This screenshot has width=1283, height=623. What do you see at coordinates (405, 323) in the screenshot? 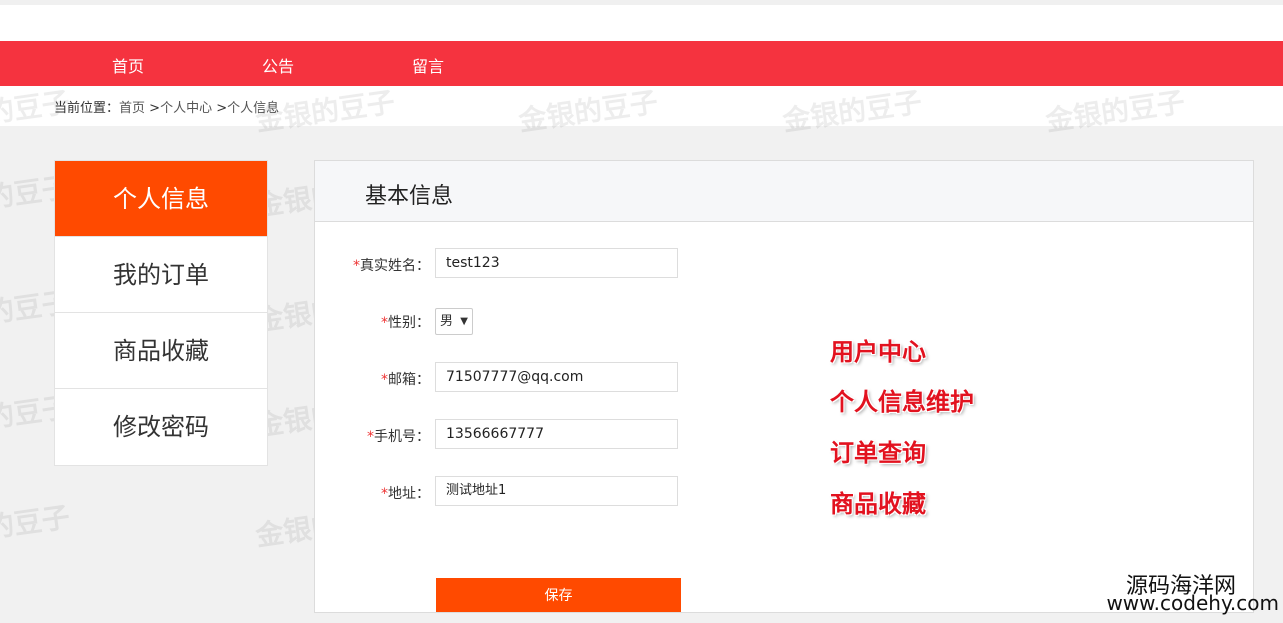
I see `gender-label: *性别：` at bounding box center [405, 323].